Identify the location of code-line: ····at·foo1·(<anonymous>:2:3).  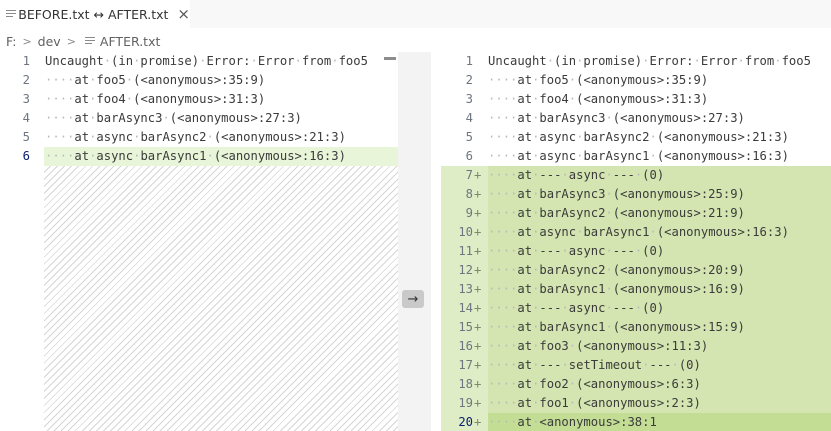
(594, 403).